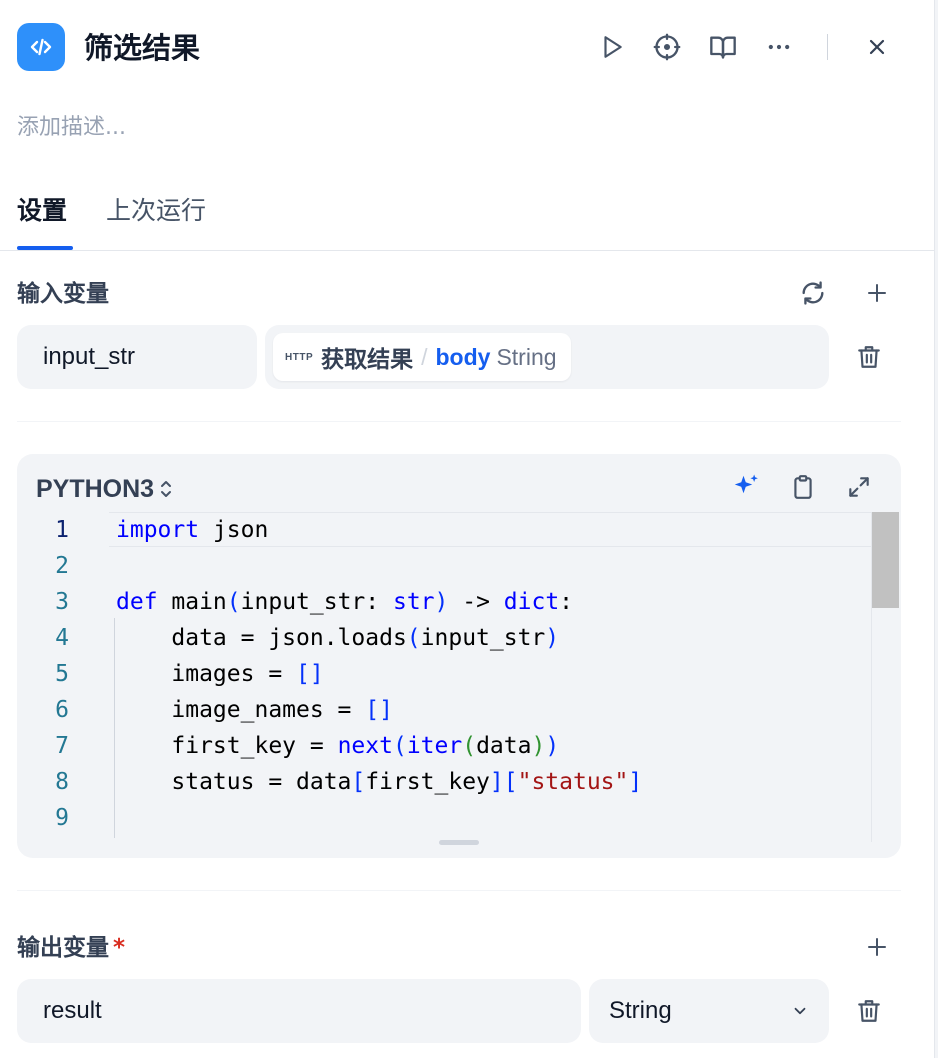  I want to click on sparkle-icon, so click(746, 484).